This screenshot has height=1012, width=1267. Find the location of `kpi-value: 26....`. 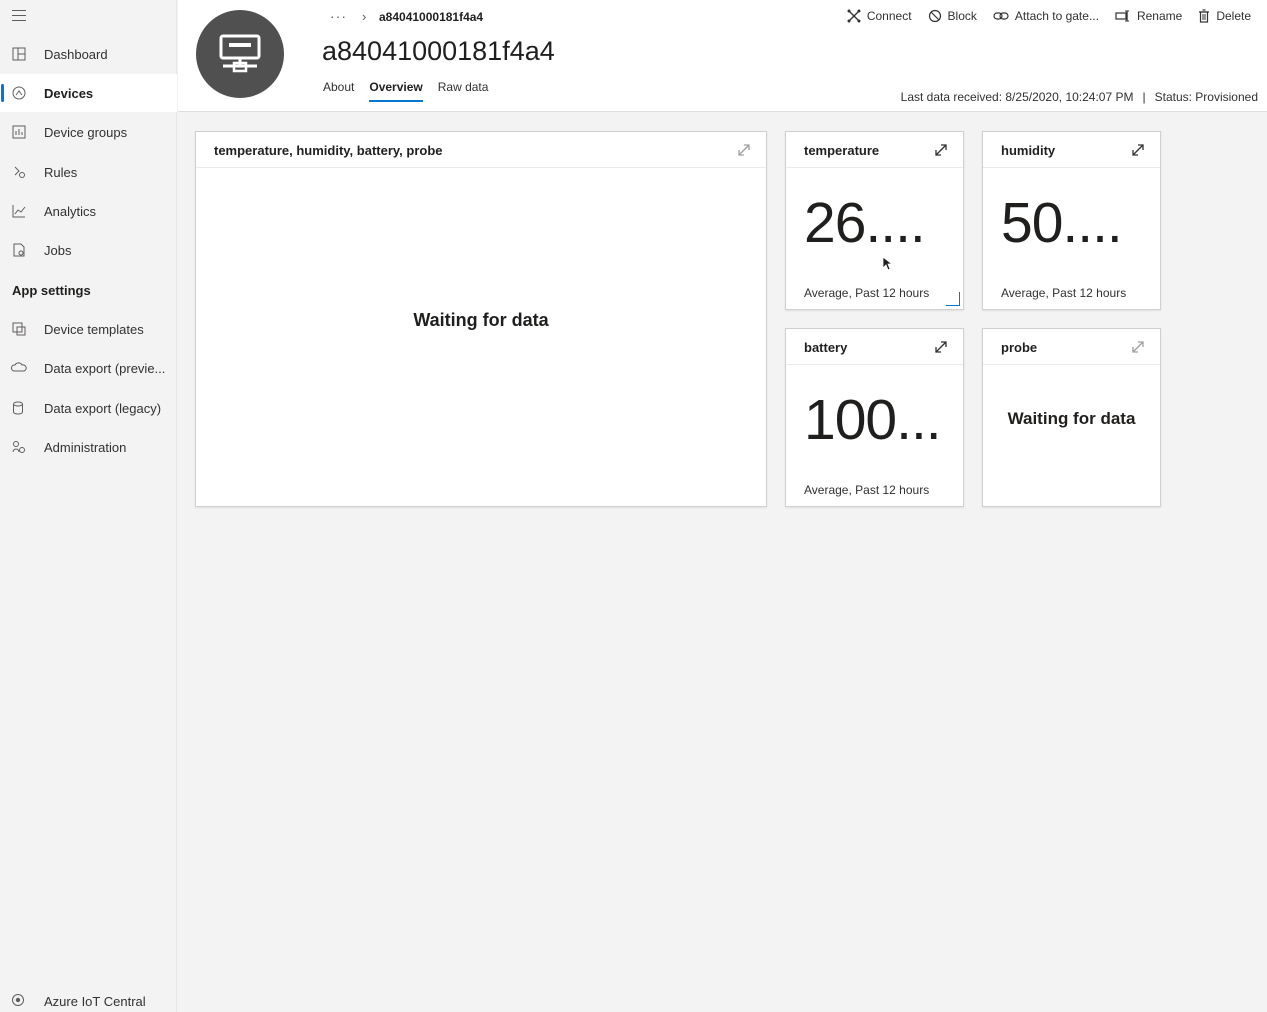

kpi-value: 26.... is located at coordinates (865, 223).